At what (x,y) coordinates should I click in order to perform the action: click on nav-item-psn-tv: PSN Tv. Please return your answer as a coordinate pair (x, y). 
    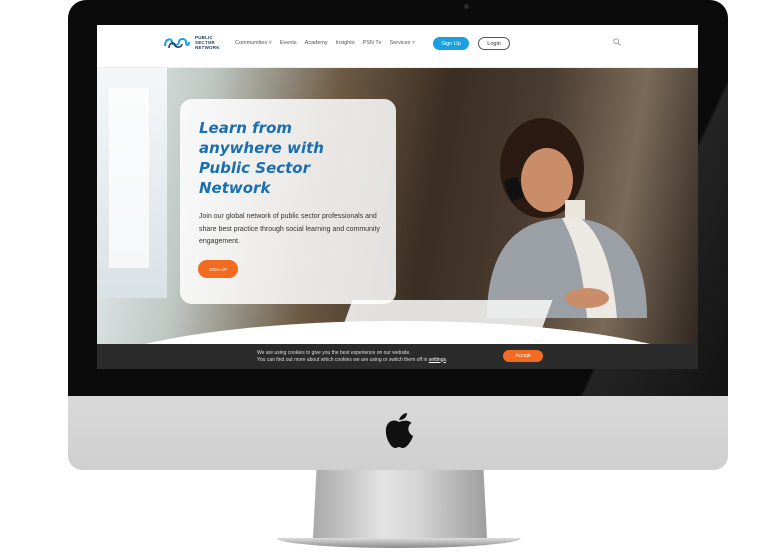
    Looking at the image, I should click on (372, 43).